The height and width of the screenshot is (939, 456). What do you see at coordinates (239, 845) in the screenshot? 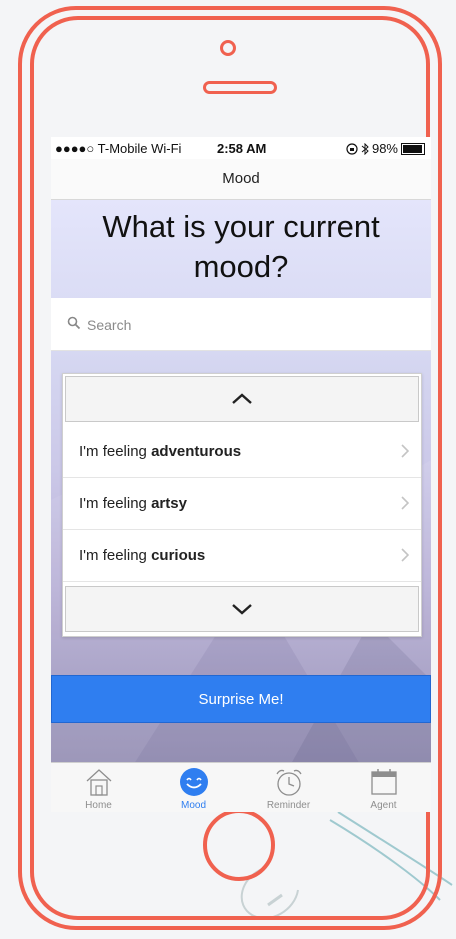
I see `home-button` at bounding box center [239, 845].